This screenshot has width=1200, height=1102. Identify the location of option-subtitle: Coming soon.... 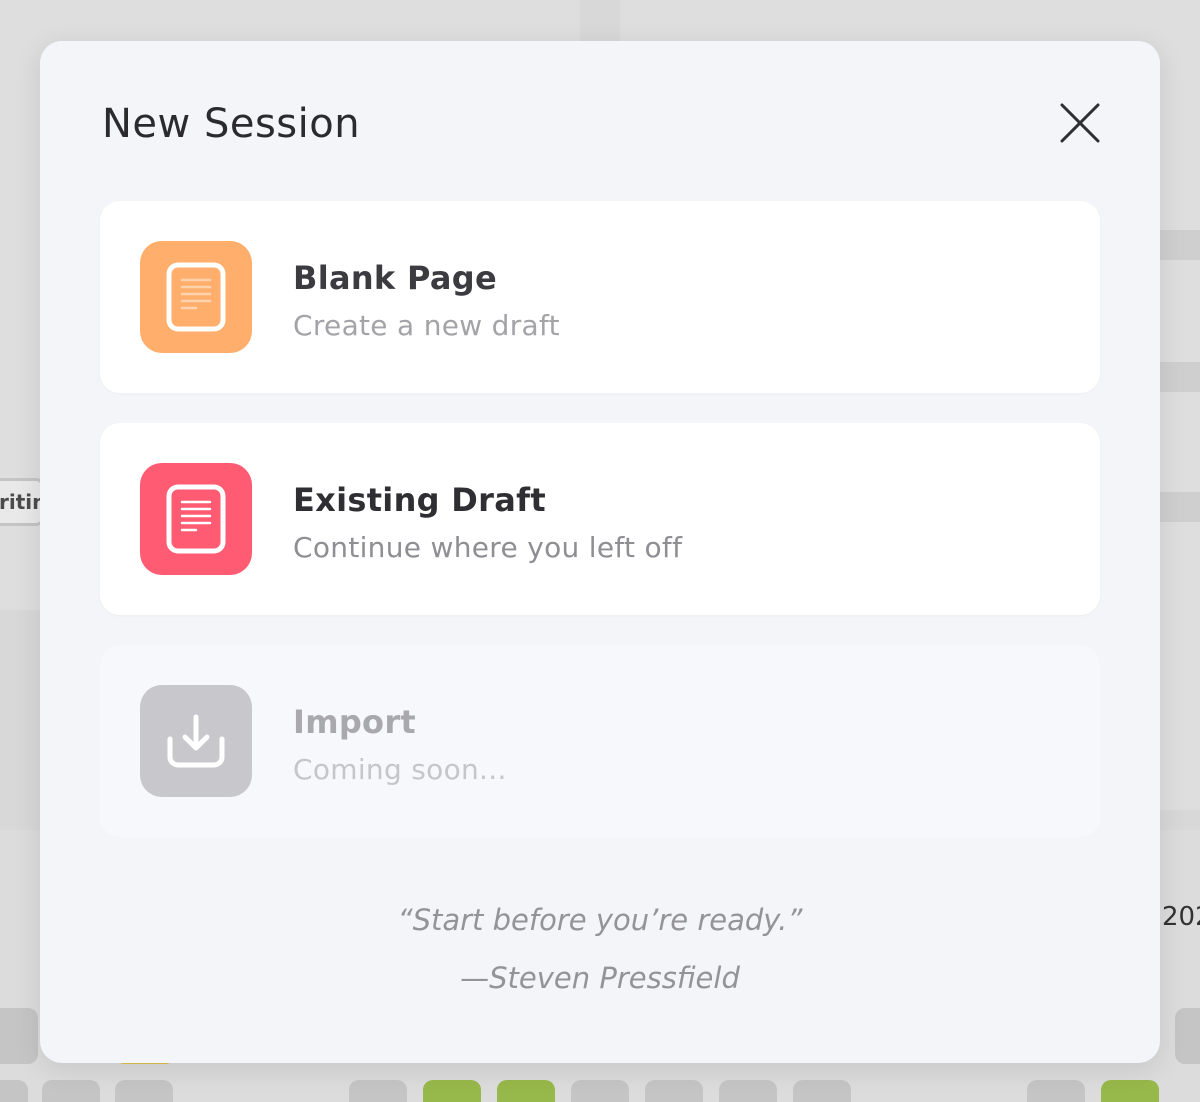
(400, 769).